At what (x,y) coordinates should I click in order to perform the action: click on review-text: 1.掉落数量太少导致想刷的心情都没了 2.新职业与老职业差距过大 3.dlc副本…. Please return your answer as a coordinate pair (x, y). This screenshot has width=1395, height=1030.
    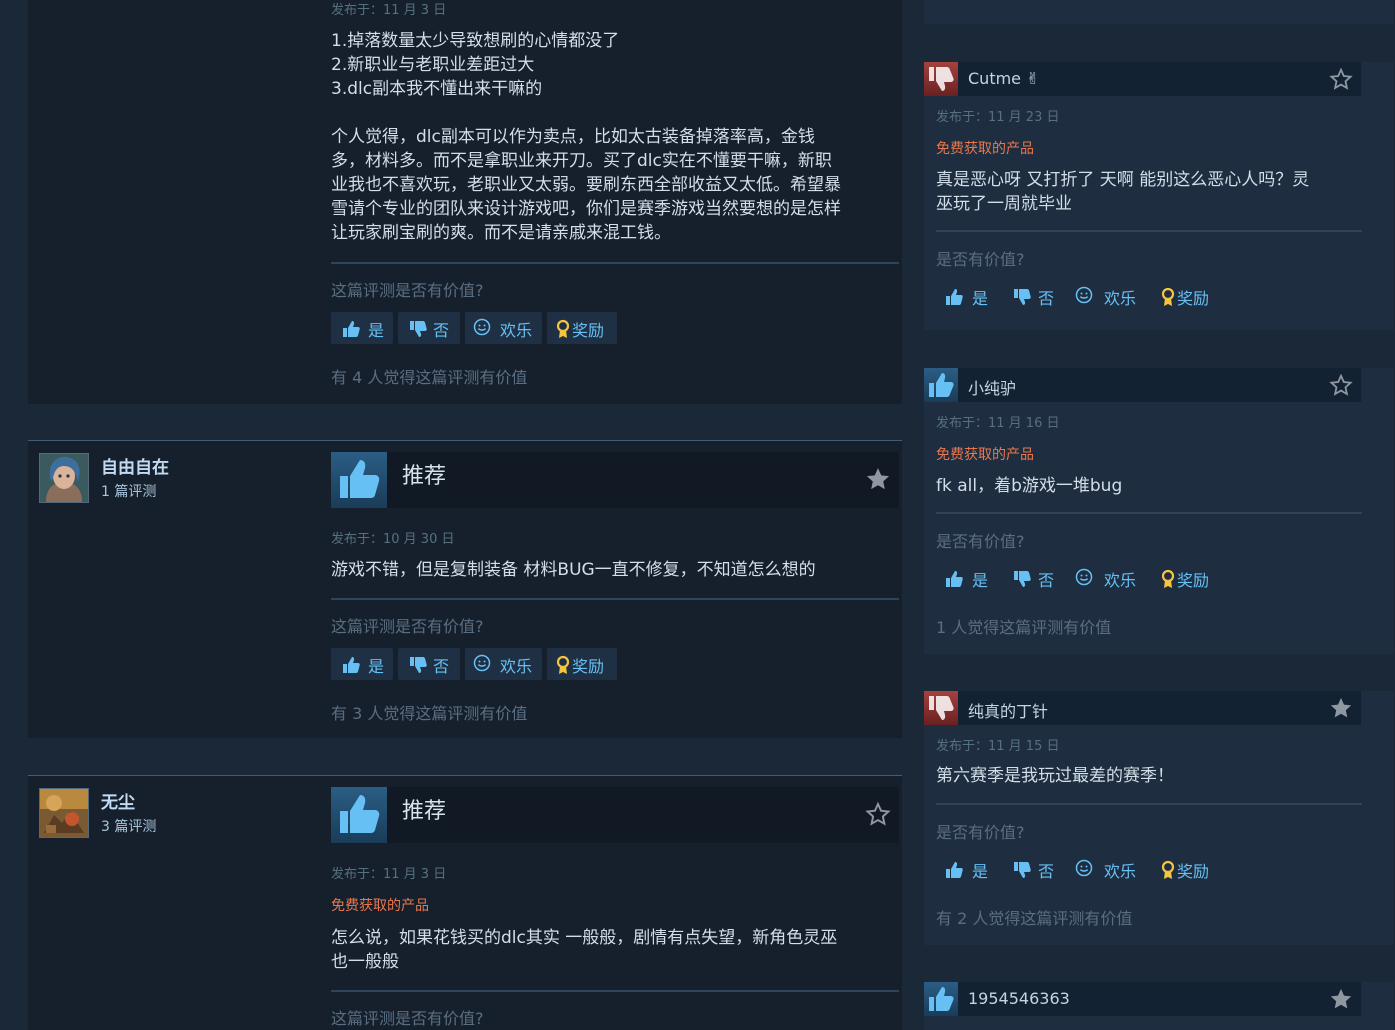
    Looking at the image, I should click on (615, 137).